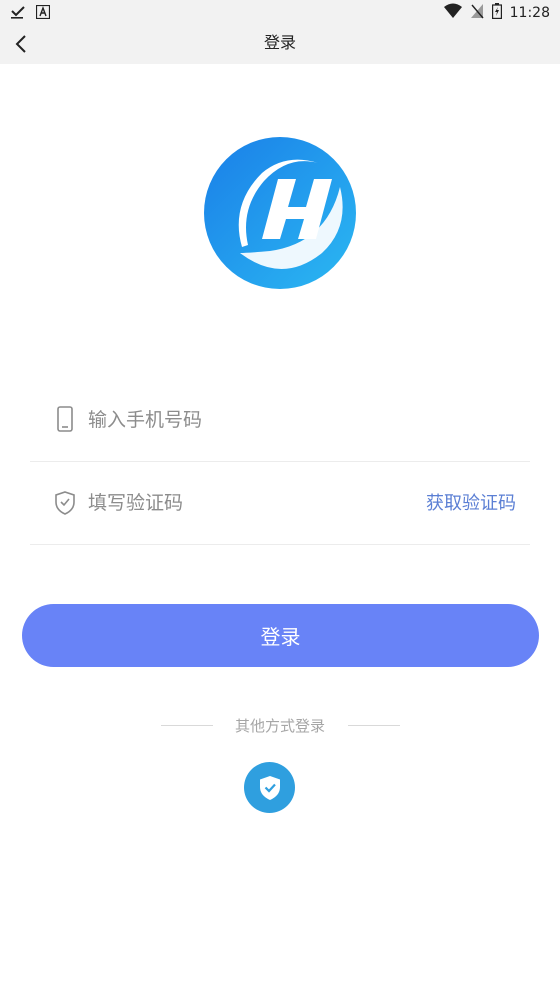 Image resolution: width=560 pixels, height=998 pixels. I want to click on battery-charging-icon, so click(496, 13).